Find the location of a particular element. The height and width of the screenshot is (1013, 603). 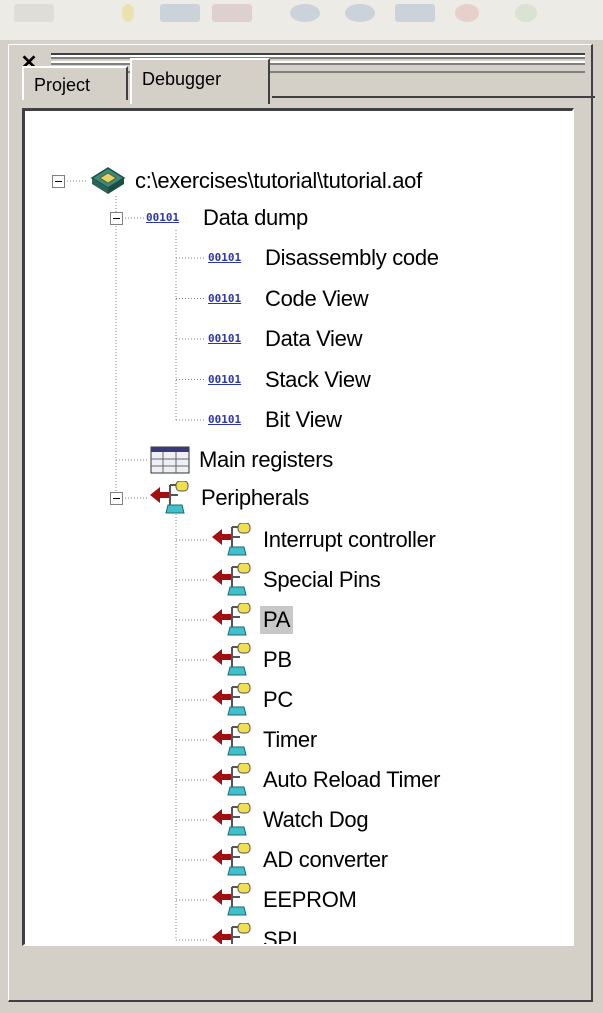

tree-item-data-dump: 00101 Data dump is located at coordinates (228, 218).